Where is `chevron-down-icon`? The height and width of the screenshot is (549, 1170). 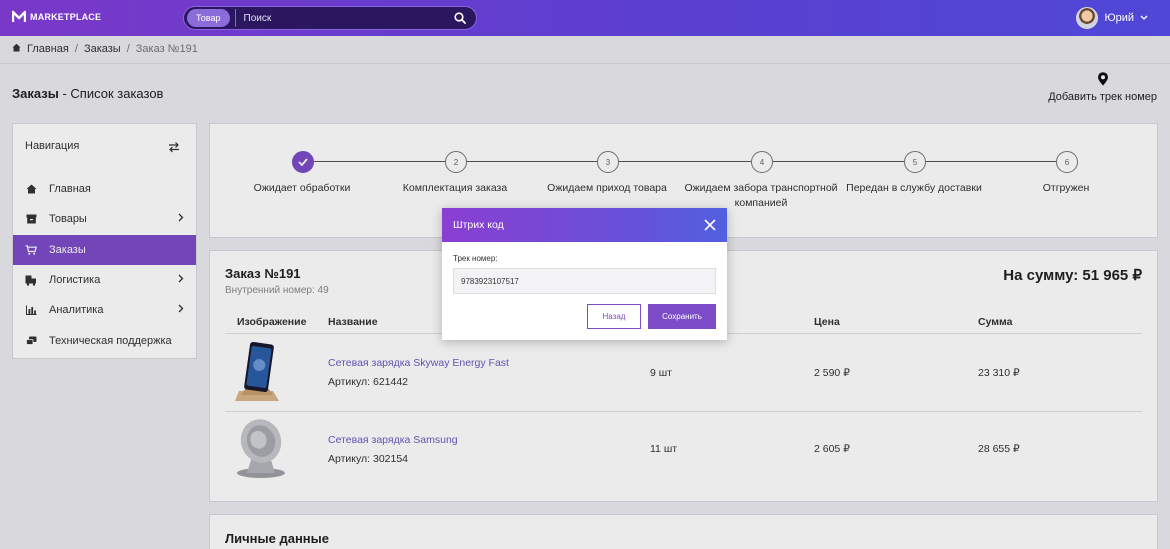 chevron-down-icon is located at coordinates (1144, 18).